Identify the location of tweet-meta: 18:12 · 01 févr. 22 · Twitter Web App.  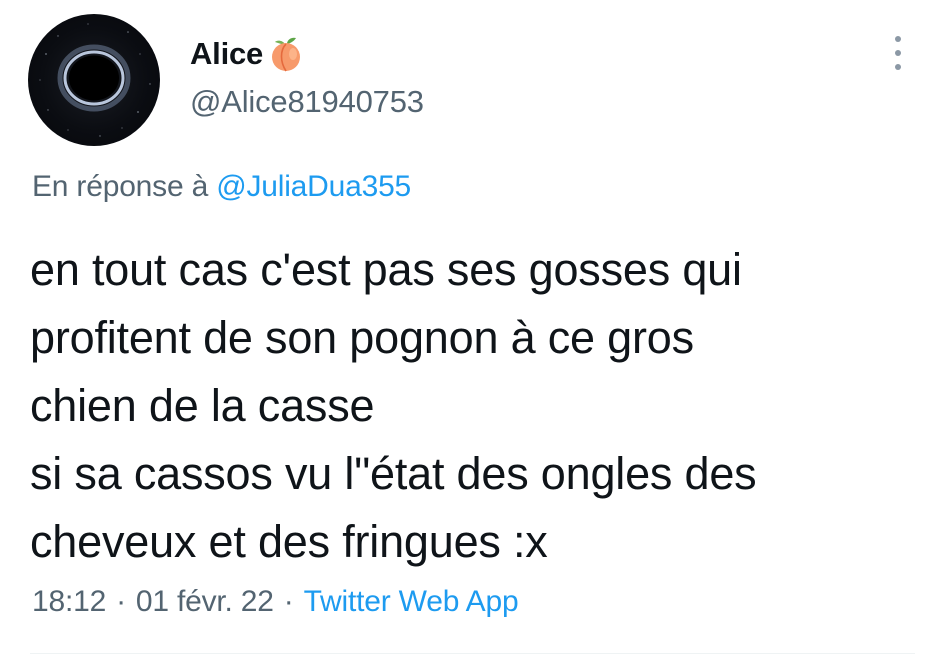
(275, 602).